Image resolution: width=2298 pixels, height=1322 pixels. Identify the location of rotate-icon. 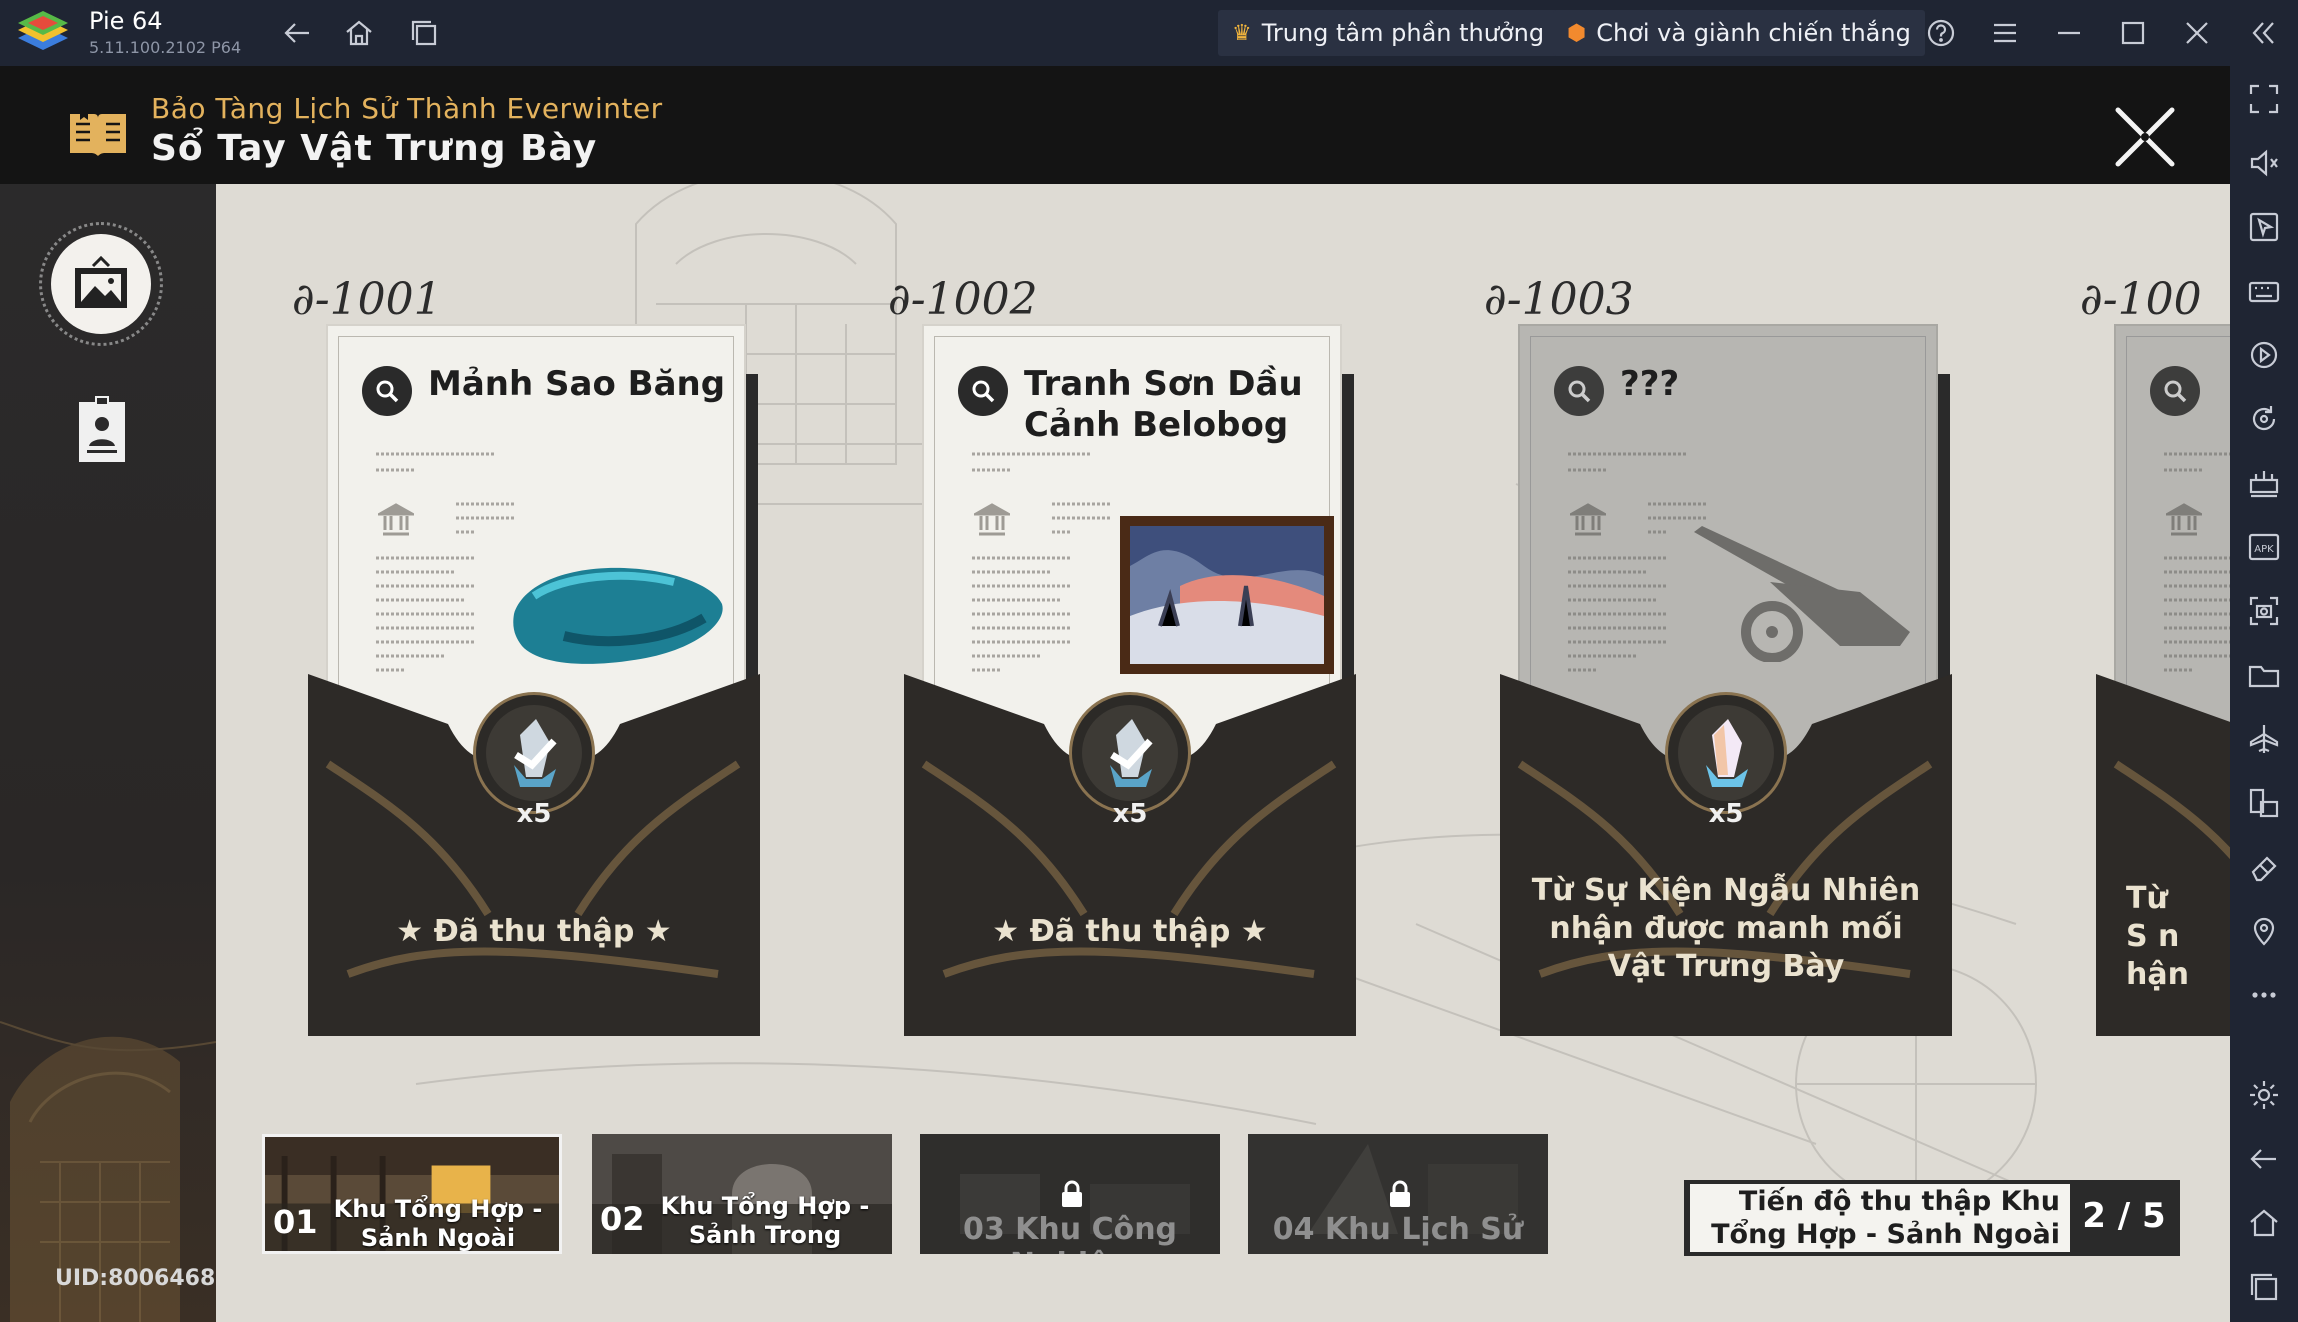
(2264, 419).